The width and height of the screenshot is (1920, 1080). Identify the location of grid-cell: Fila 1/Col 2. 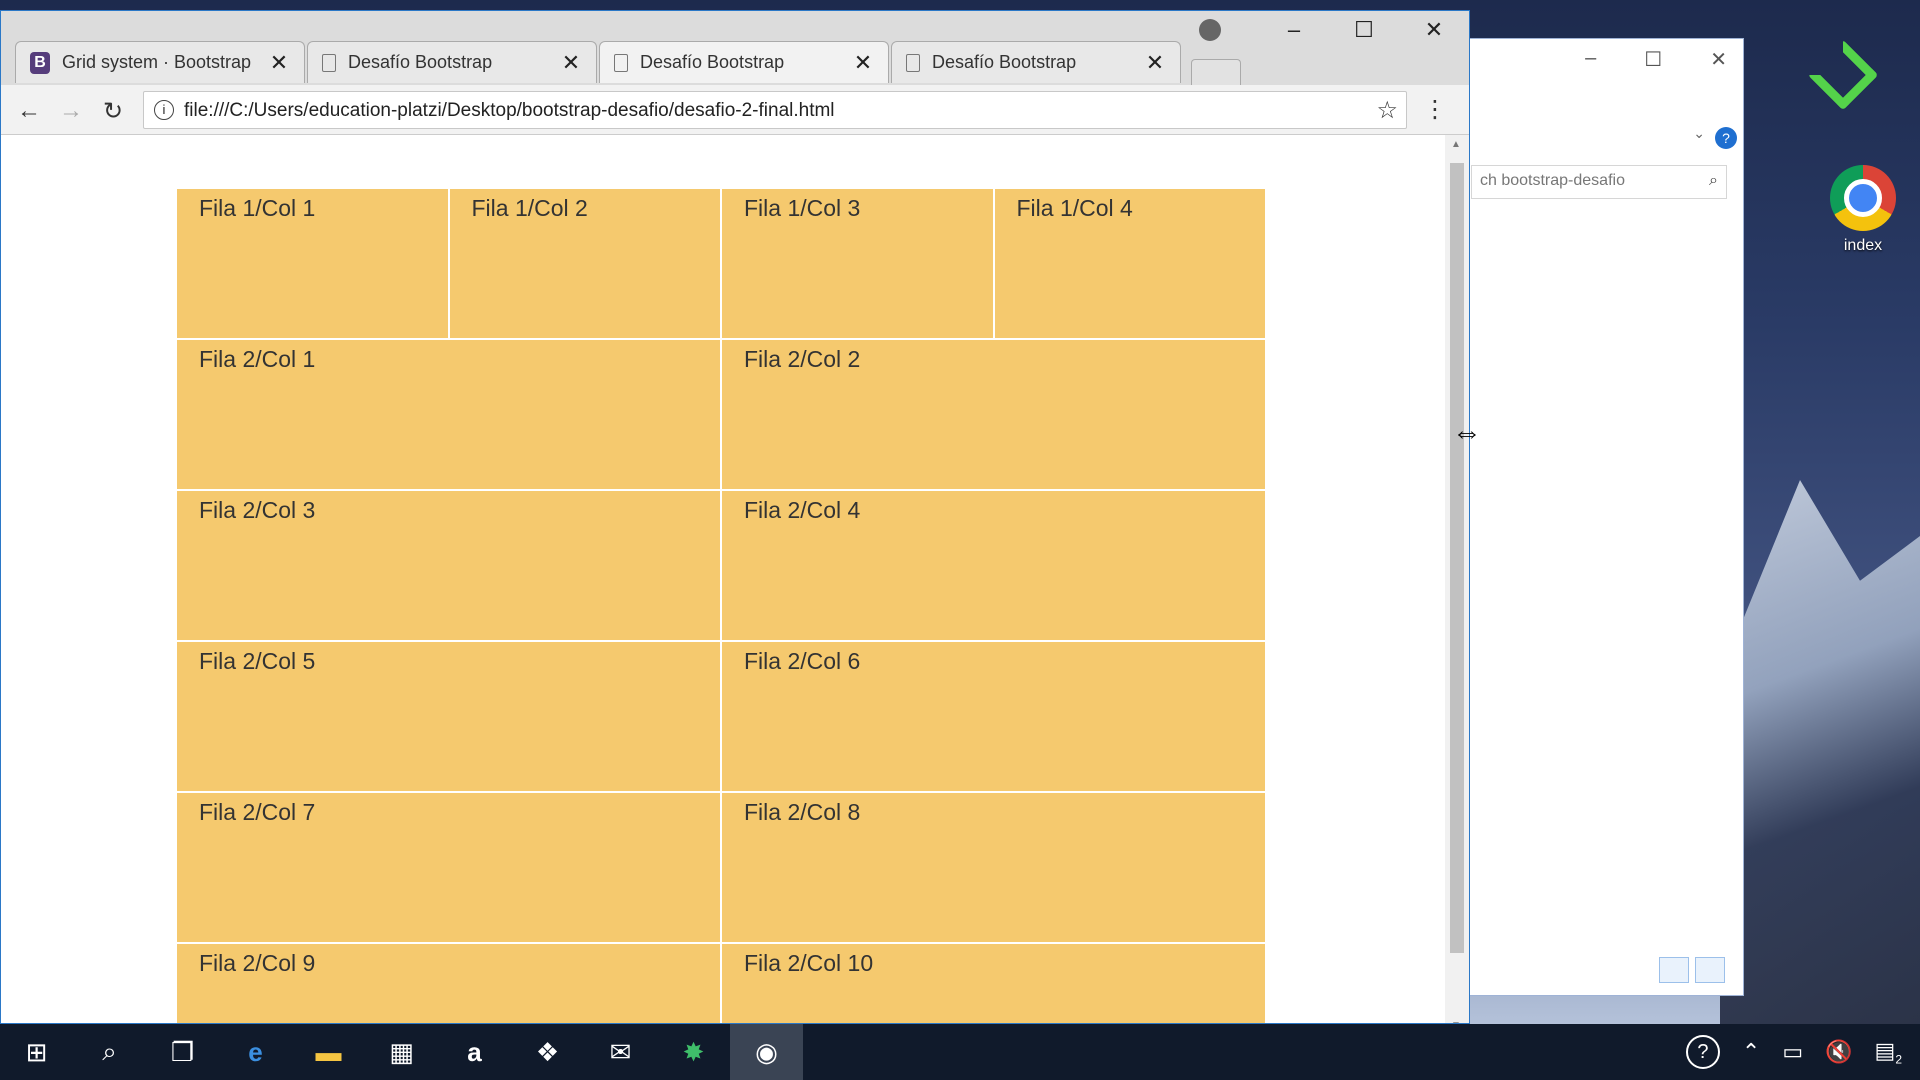
(584, 263).